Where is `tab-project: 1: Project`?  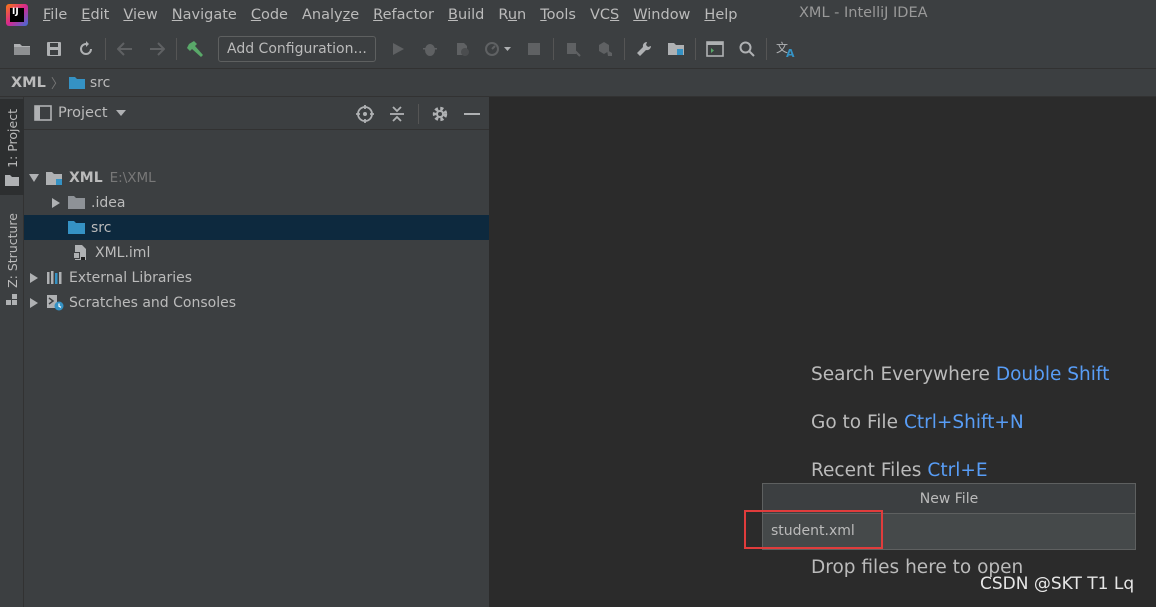
tab-project: 1: Project is located at coordinates (12, 147).